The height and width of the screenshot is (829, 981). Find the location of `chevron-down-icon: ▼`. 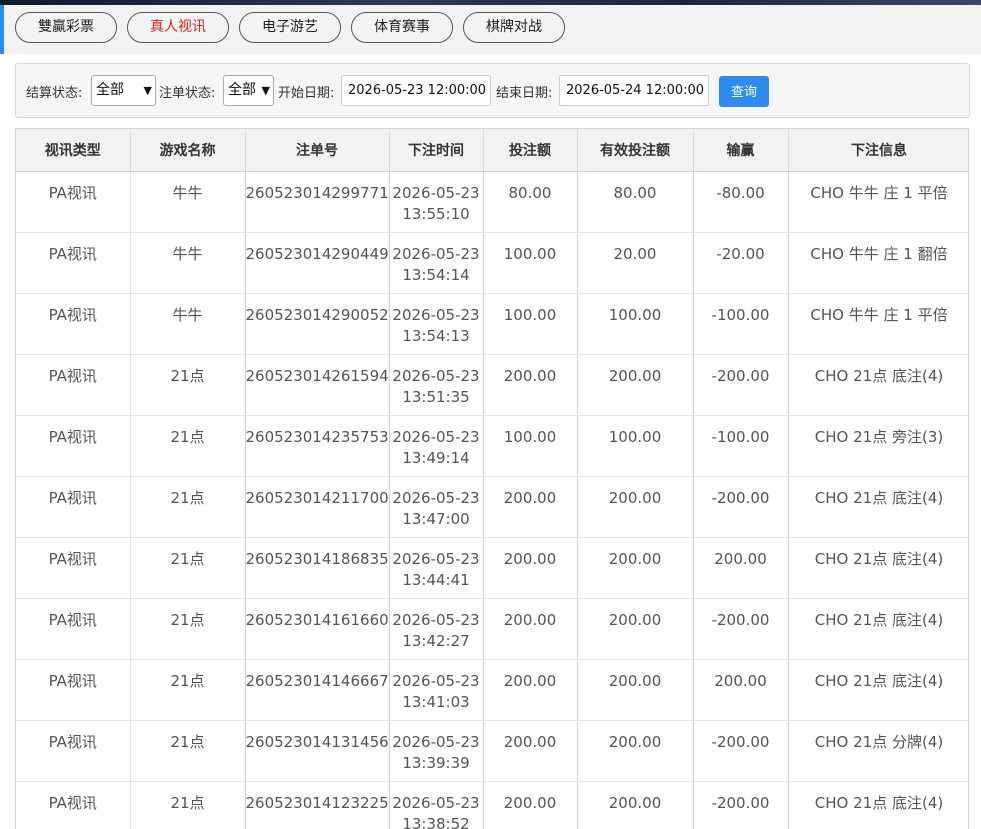

chevron-down-icon: ▼ is located at coordinates (147, 90).